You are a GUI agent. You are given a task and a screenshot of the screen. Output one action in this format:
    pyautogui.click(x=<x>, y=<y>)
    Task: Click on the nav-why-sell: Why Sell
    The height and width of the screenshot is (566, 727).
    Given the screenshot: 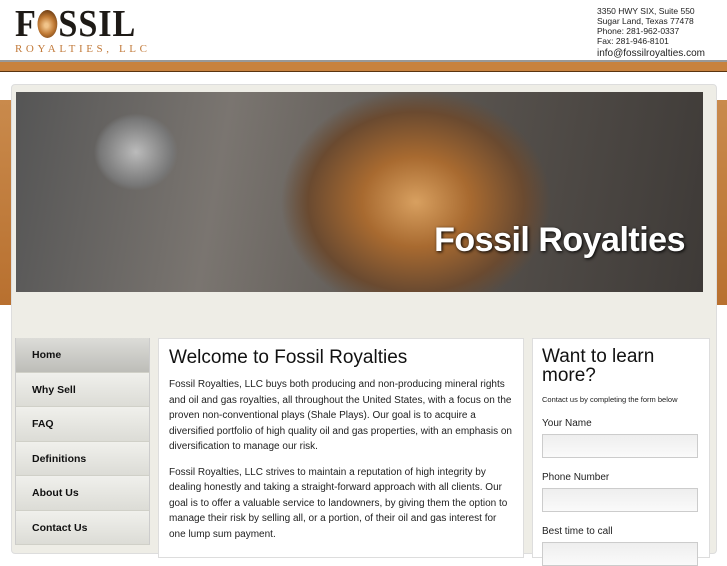 What is the action you would take?
    pyautogui.click(x=82, y=389)
    